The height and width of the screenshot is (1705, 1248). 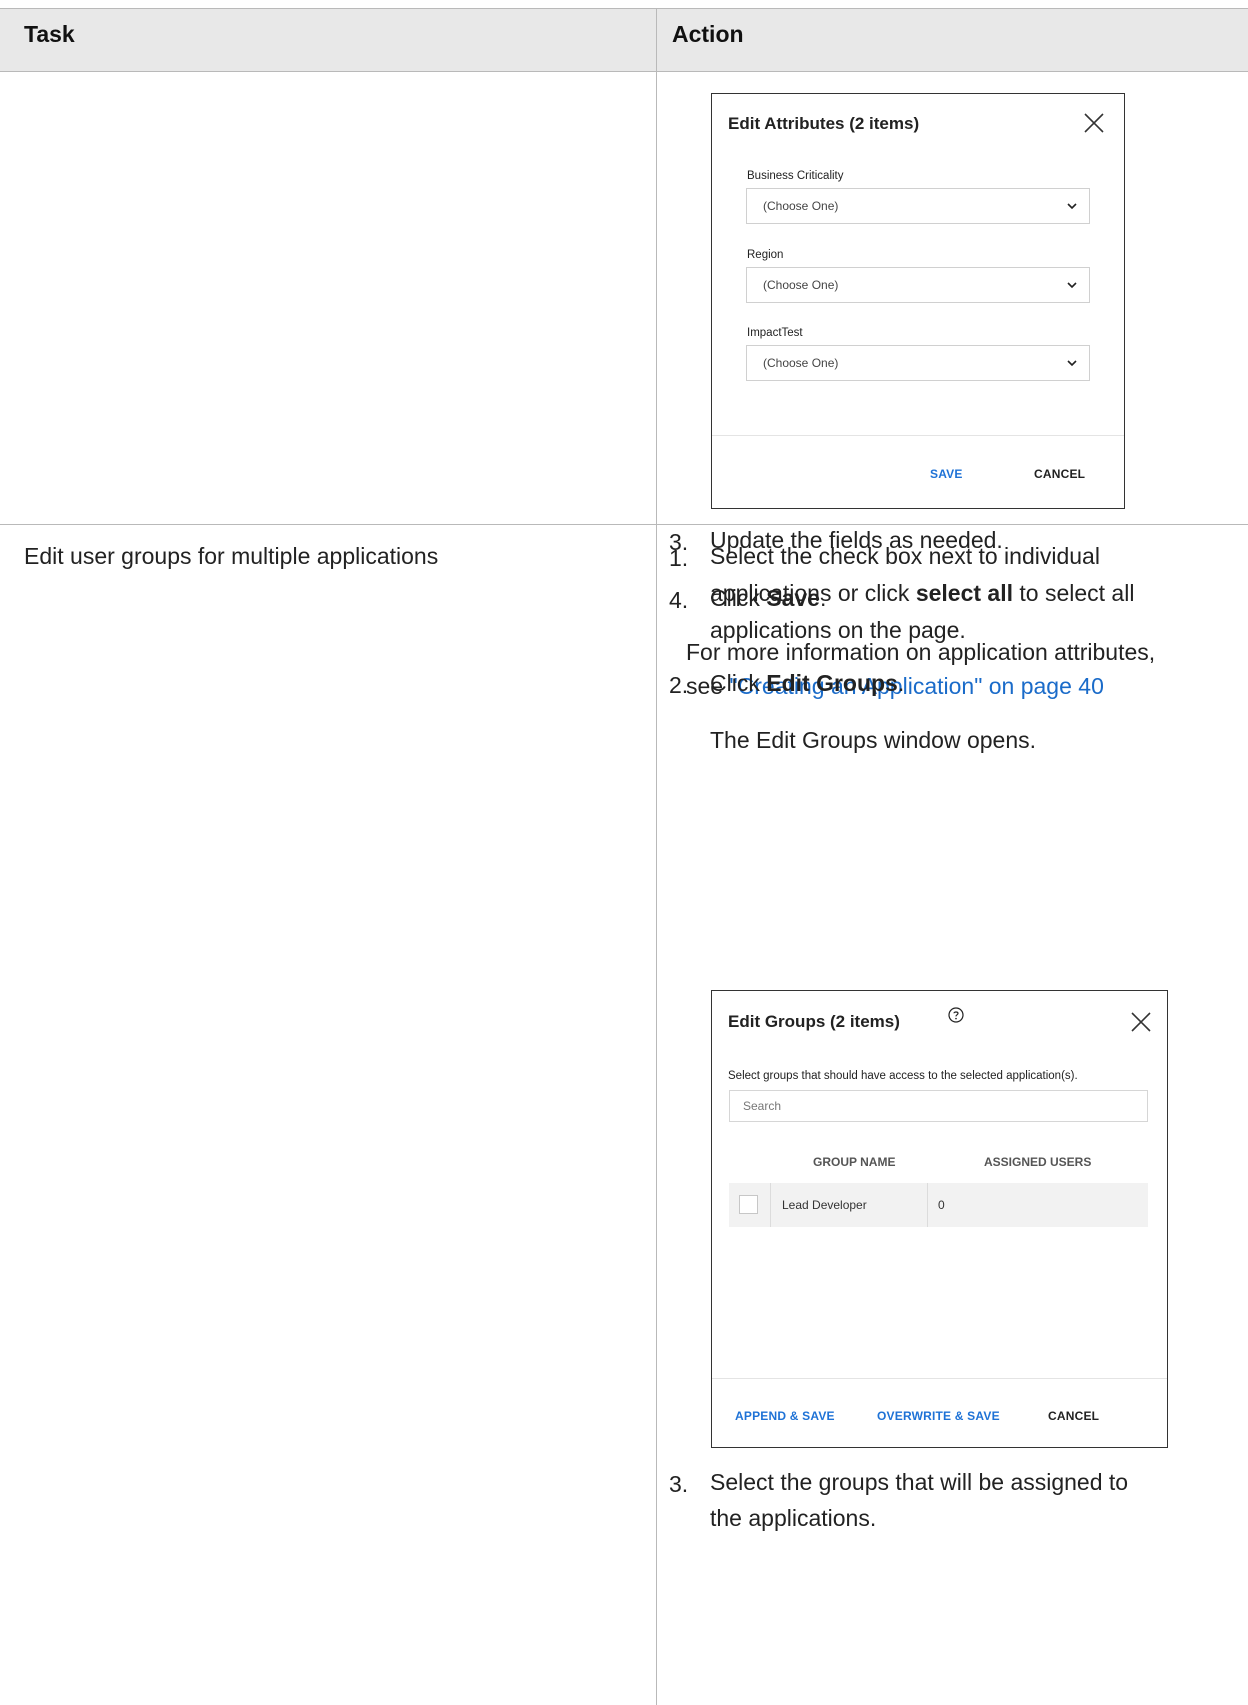 What do you see at coordinates (918, 285) in the screenshot?
I see `region-select: (Choose One)` at bounding box center [918, 285].